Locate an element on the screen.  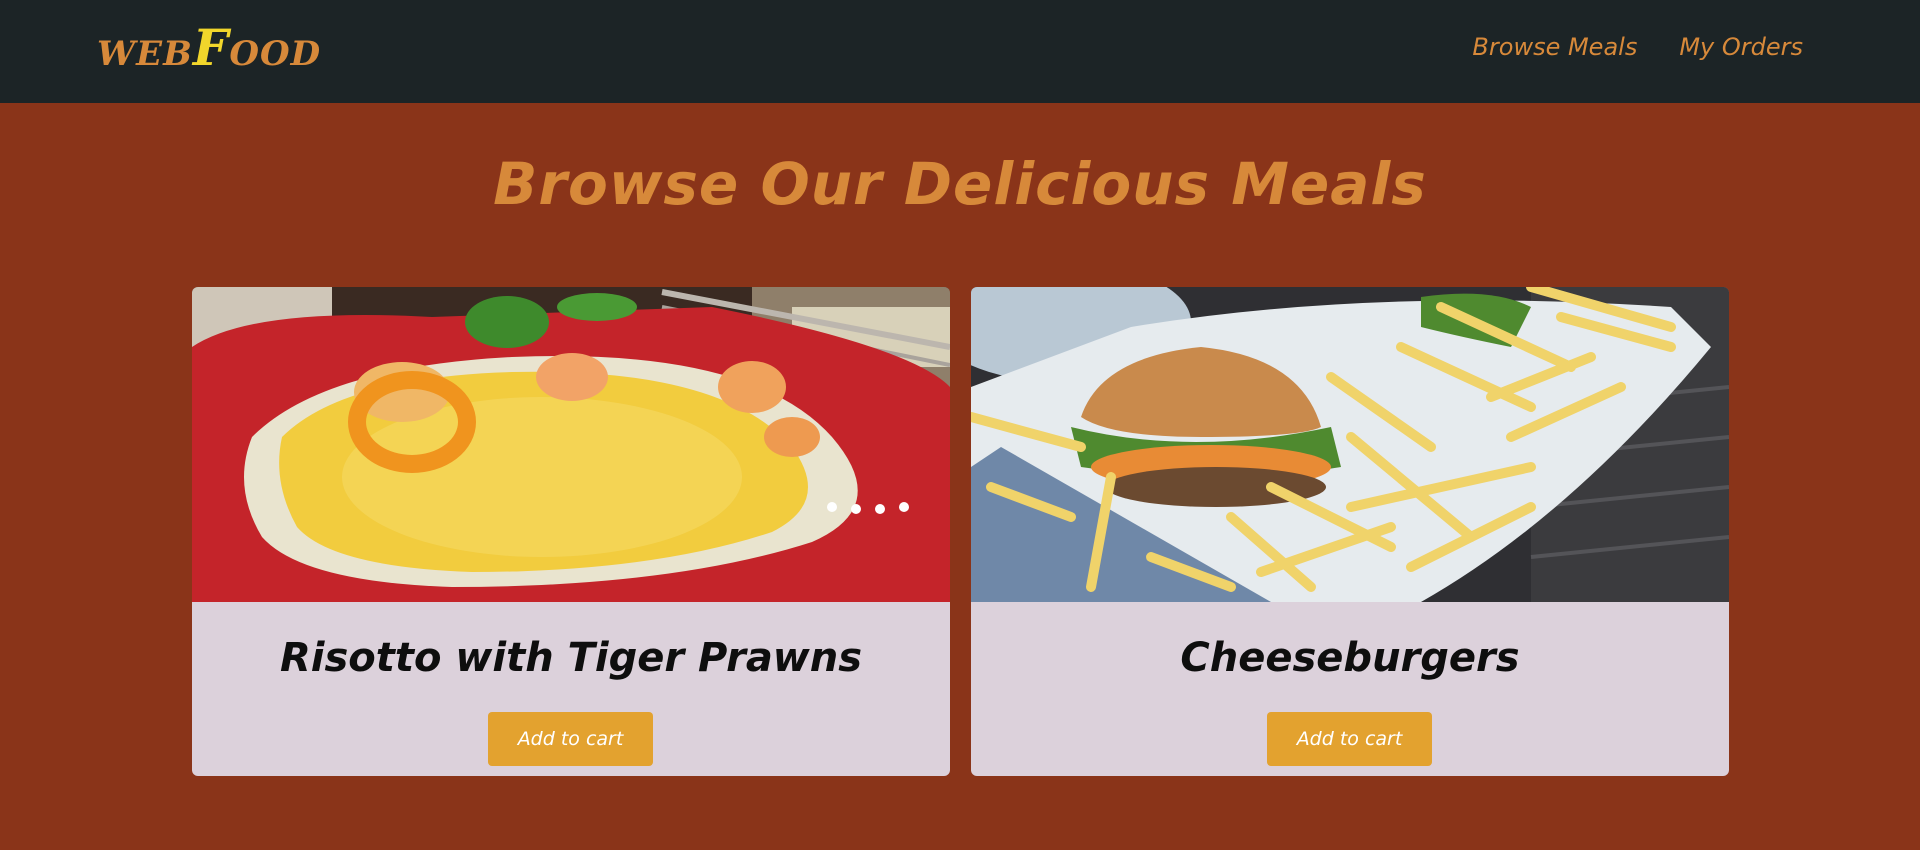
main-nav: Browse Meals My Orders is located at coordinates (1637, 47).